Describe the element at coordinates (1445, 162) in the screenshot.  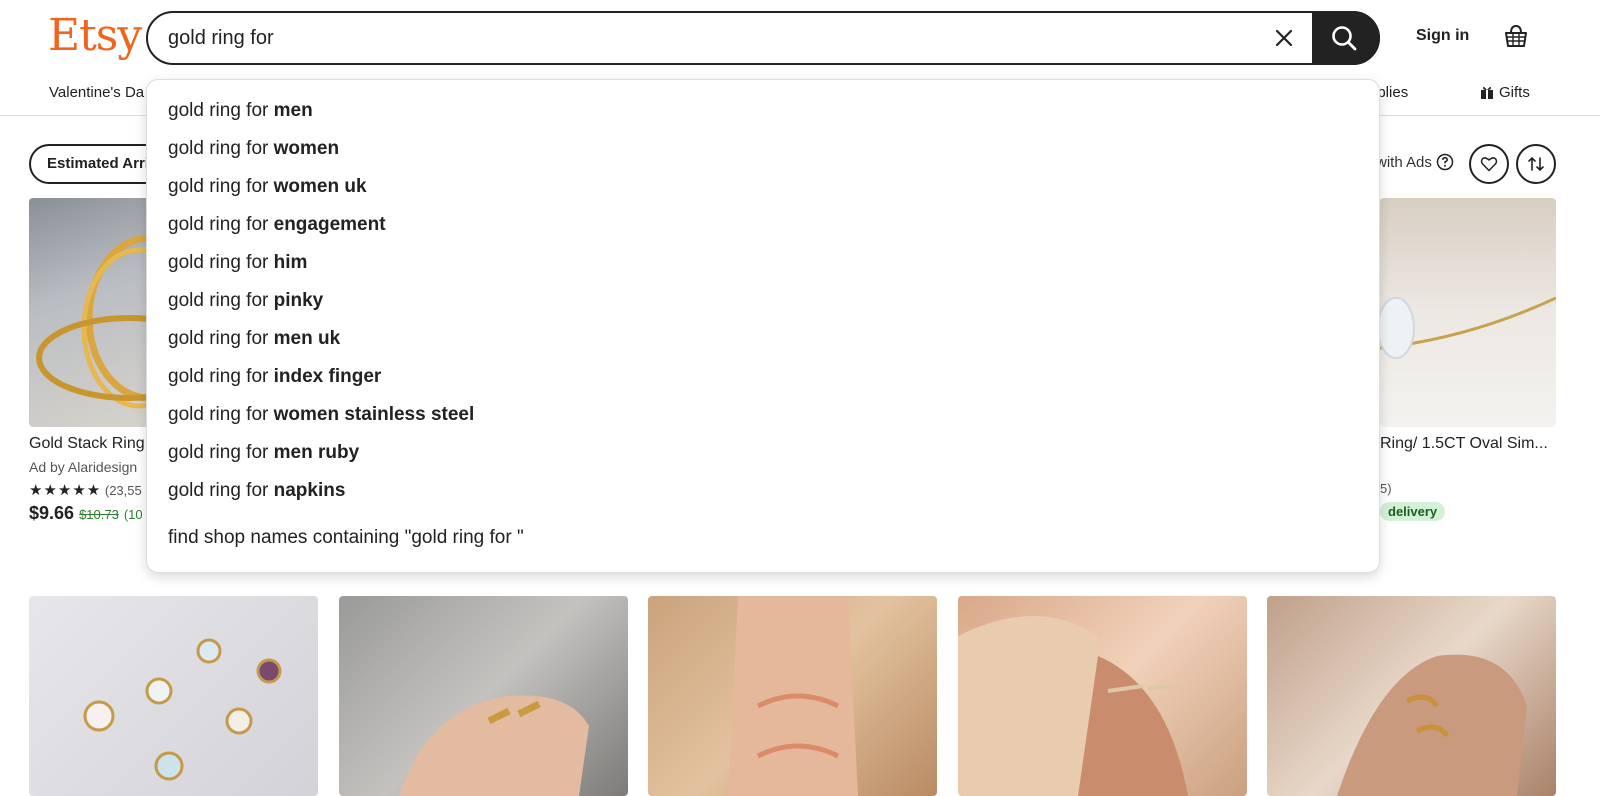
I see `help-icon` at that location.